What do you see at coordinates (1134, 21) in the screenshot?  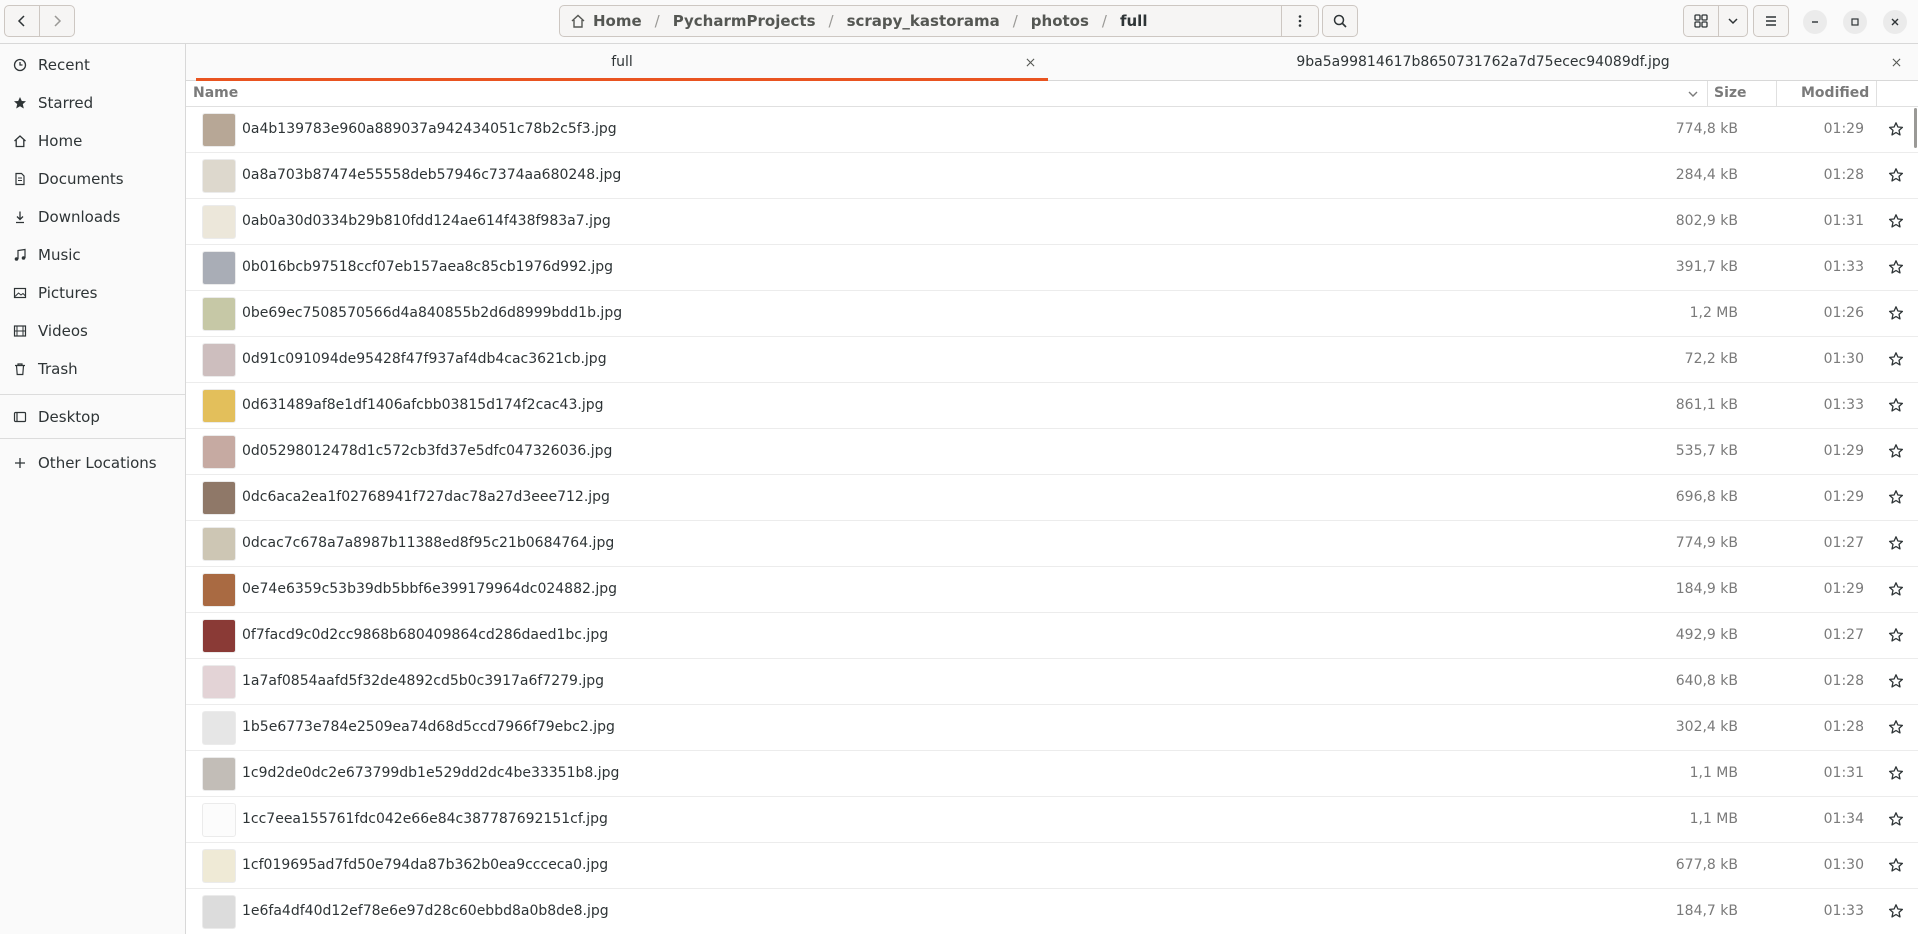 I see `breadcrumb-full: full` at bounding box center [1134, 21].